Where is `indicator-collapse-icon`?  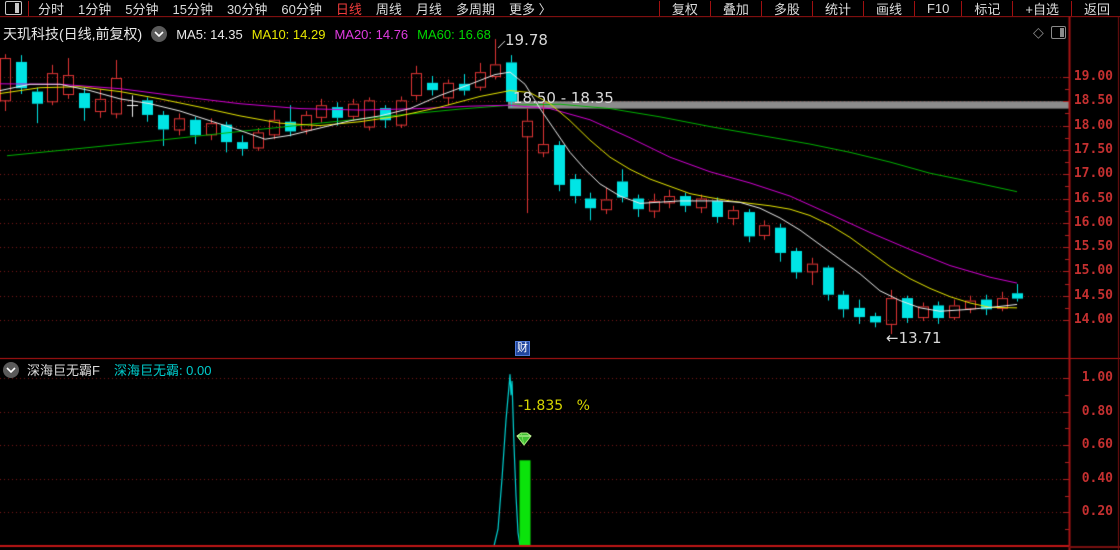
indicator-collapse-icon is located at coordinates (11, 369).